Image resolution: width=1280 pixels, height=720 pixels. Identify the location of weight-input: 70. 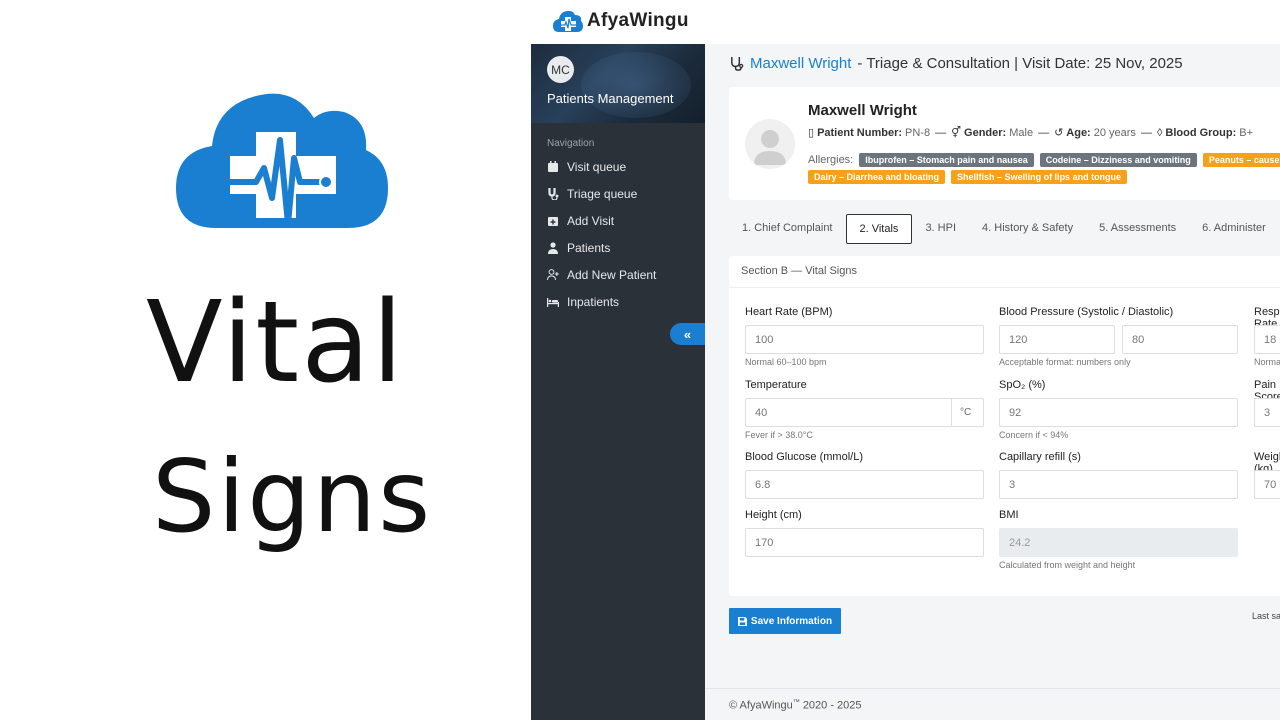
(1267, 484).